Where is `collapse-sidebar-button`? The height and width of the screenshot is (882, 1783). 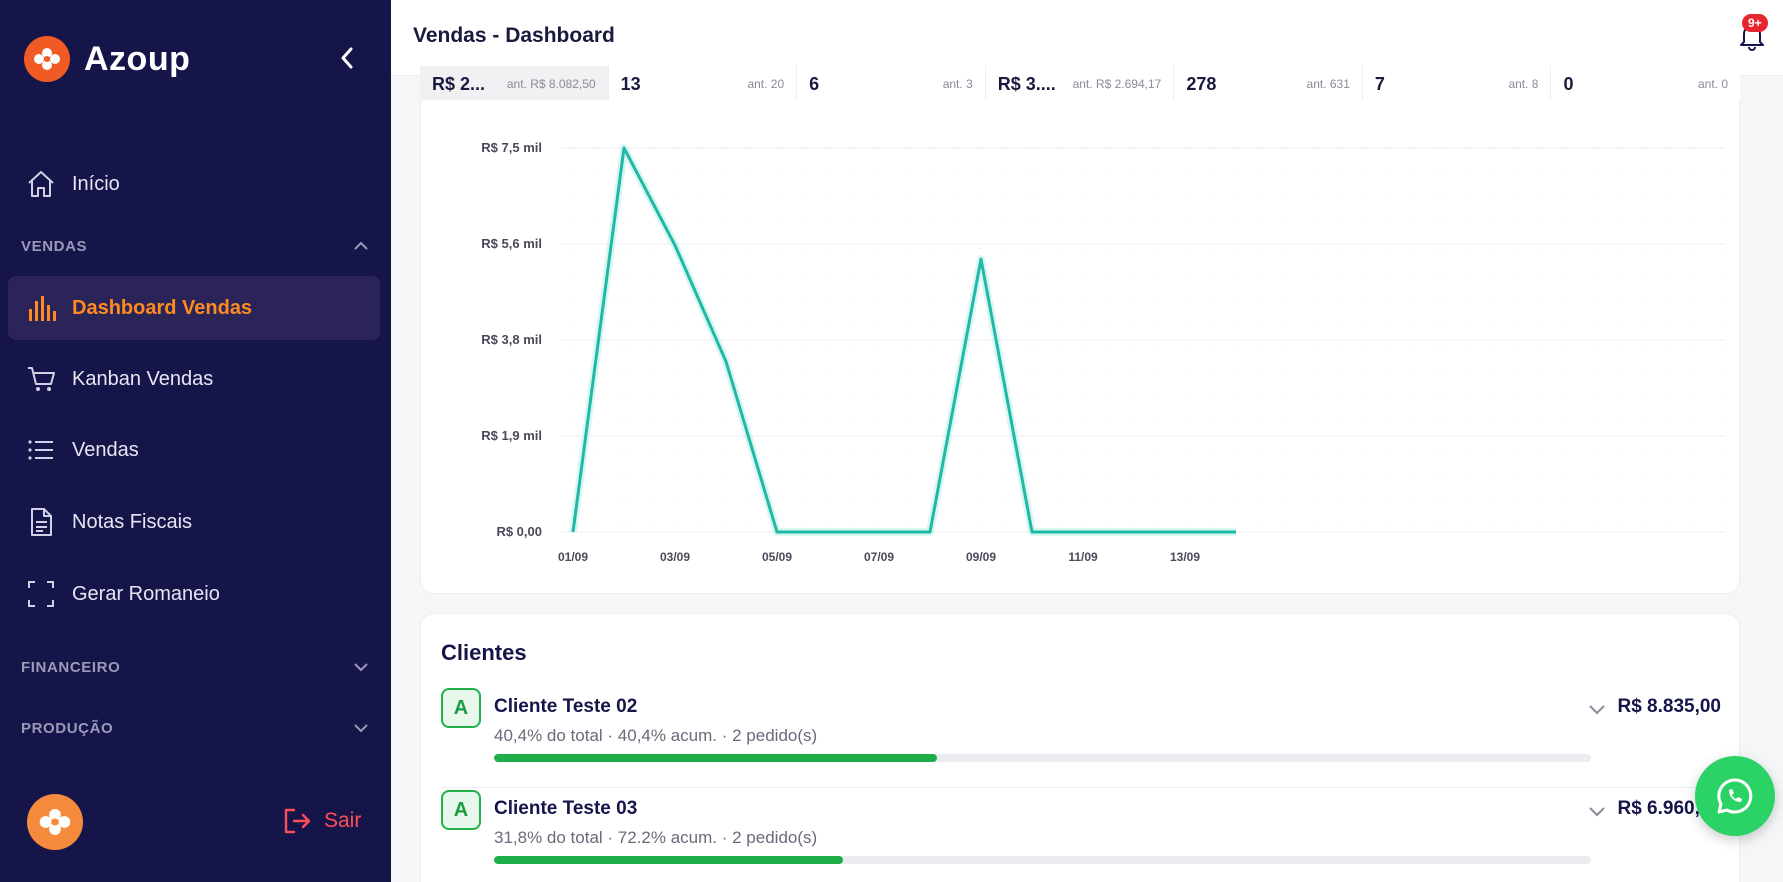 collapse-sidebar-button is located at coordinates (347, 58).